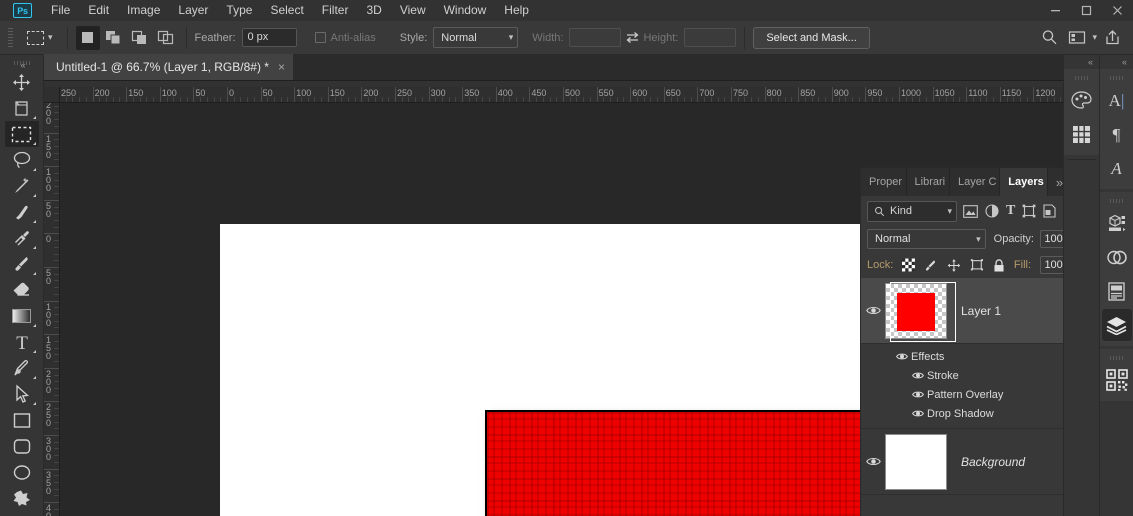  I want to click on layer-name: Layer 1, so click(981, 311).